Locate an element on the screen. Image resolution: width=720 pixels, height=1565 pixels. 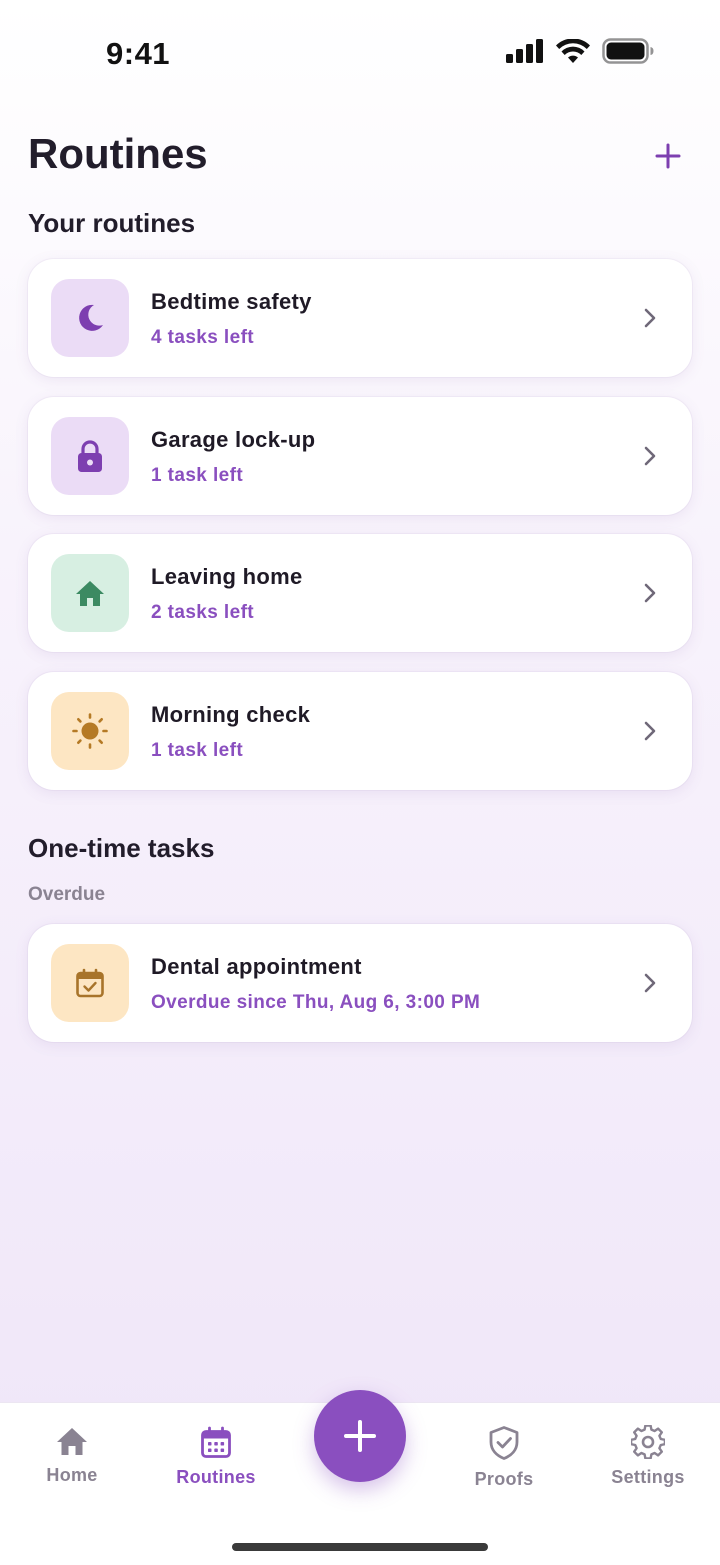
home-indicator is located at coordinates (360, 1547).